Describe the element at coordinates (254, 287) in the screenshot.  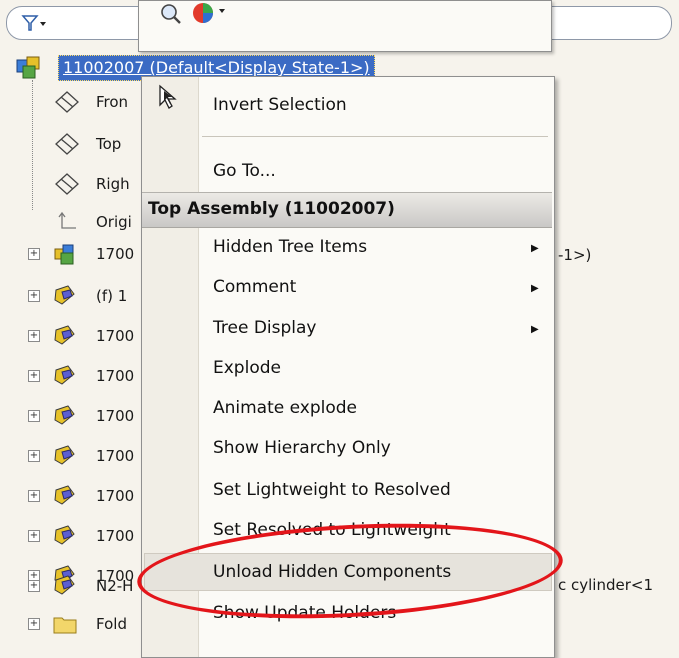
I see `menu-item-comment: Comment` at that location.